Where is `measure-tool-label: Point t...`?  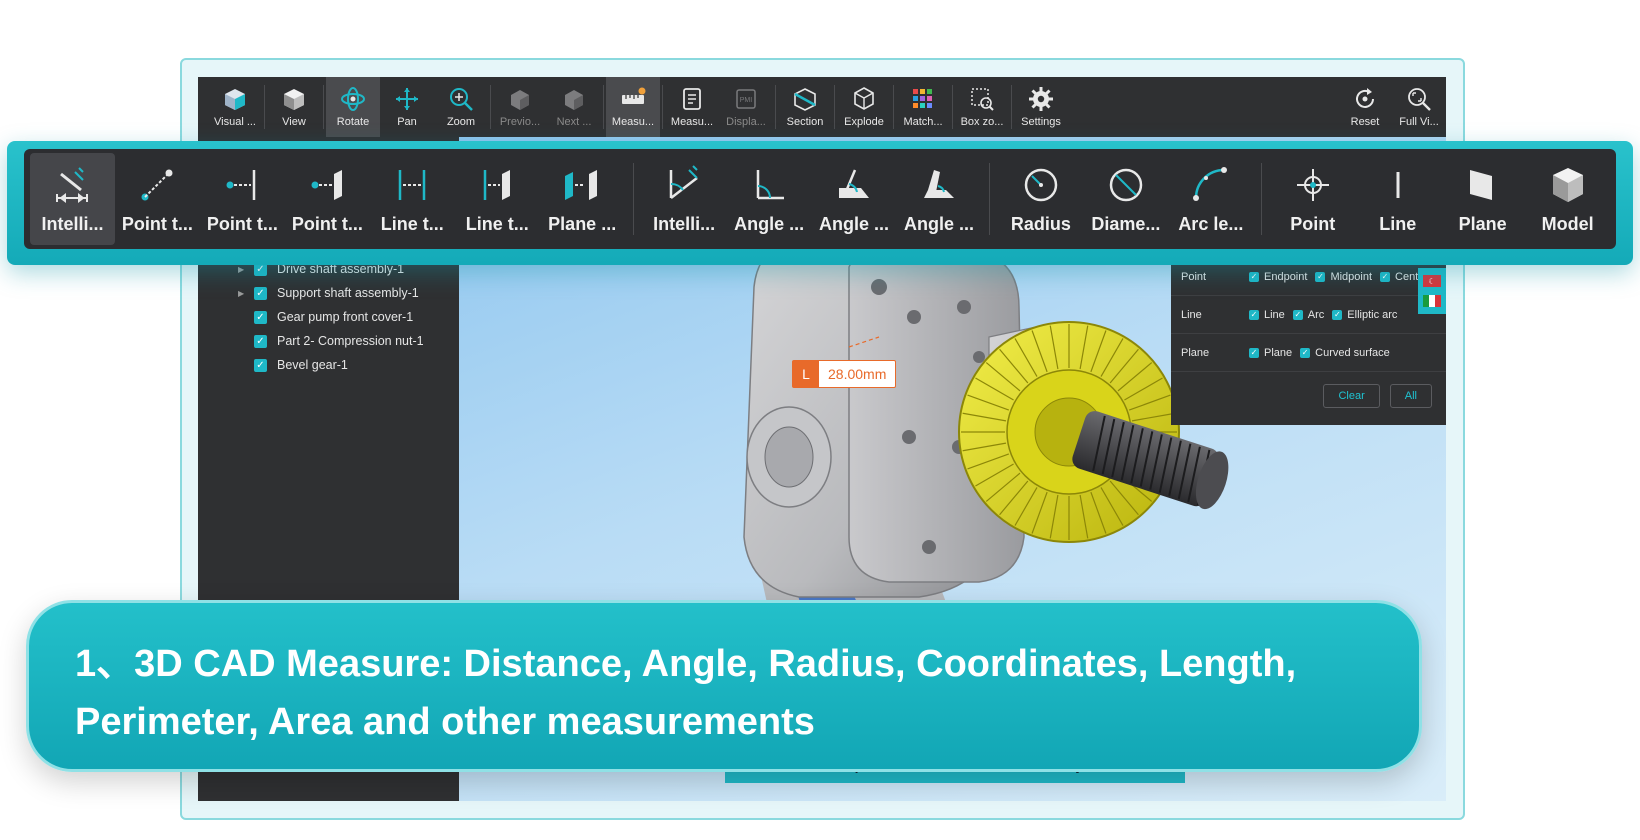 measure-tool-label: Point t... is located at coordinates (157, 223).